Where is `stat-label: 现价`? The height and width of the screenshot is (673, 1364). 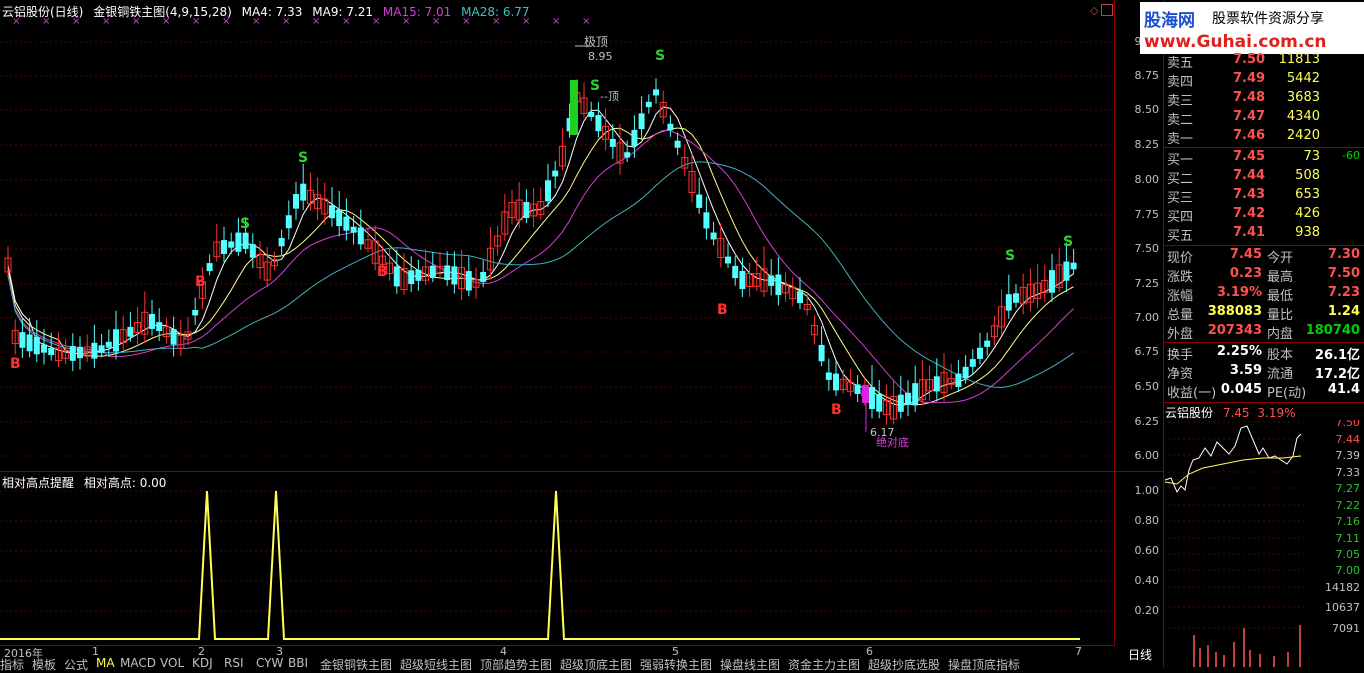 stat-label: 现价 is located at coordinates (1180, 258).